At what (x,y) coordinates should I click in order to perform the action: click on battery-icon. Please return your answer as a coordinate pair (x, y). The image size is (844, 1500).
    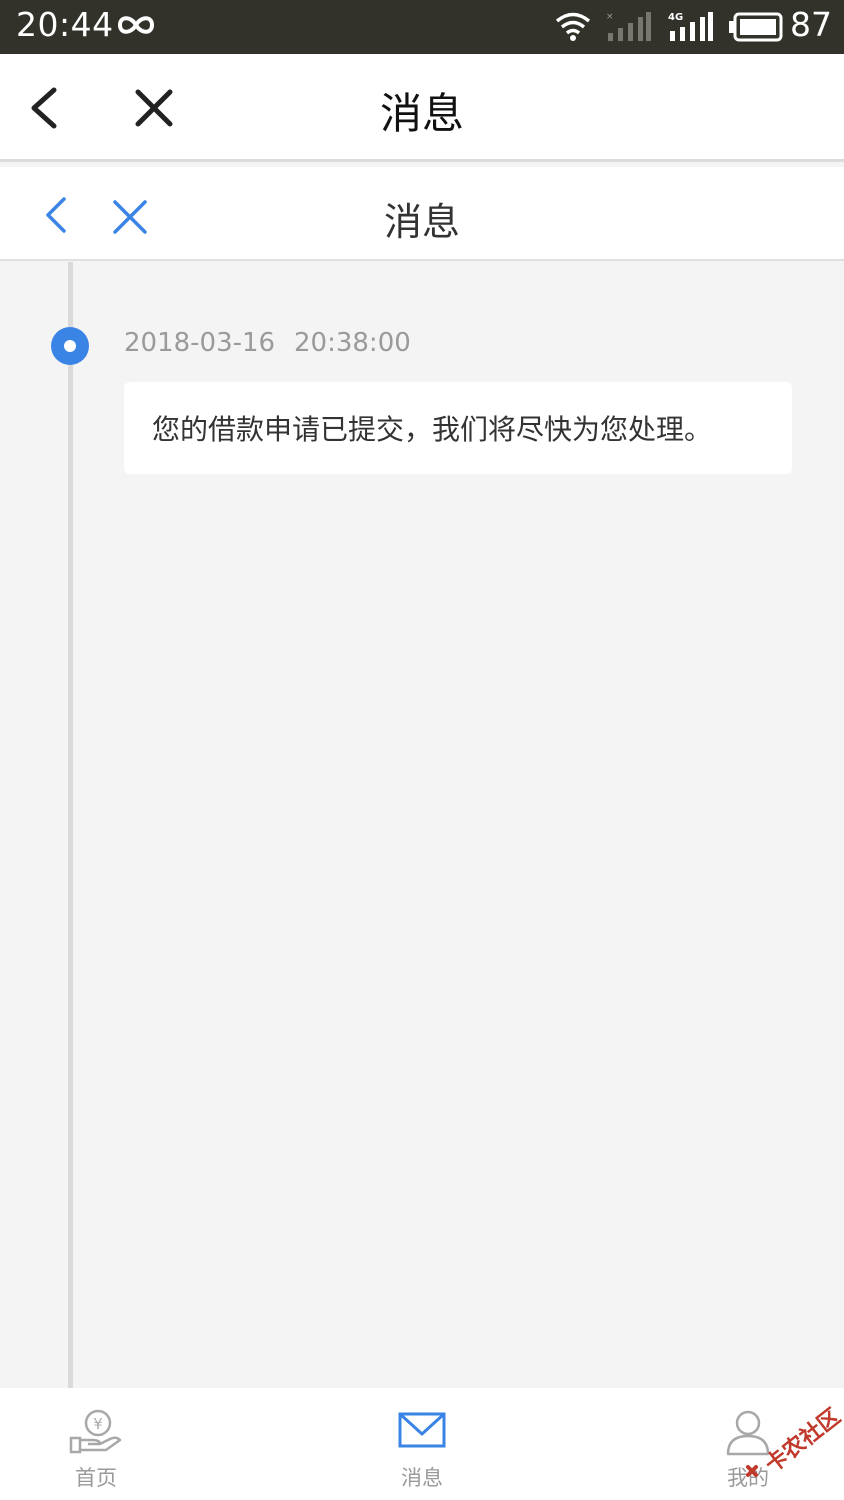
    Looking at the image, I should click on (756, 27).